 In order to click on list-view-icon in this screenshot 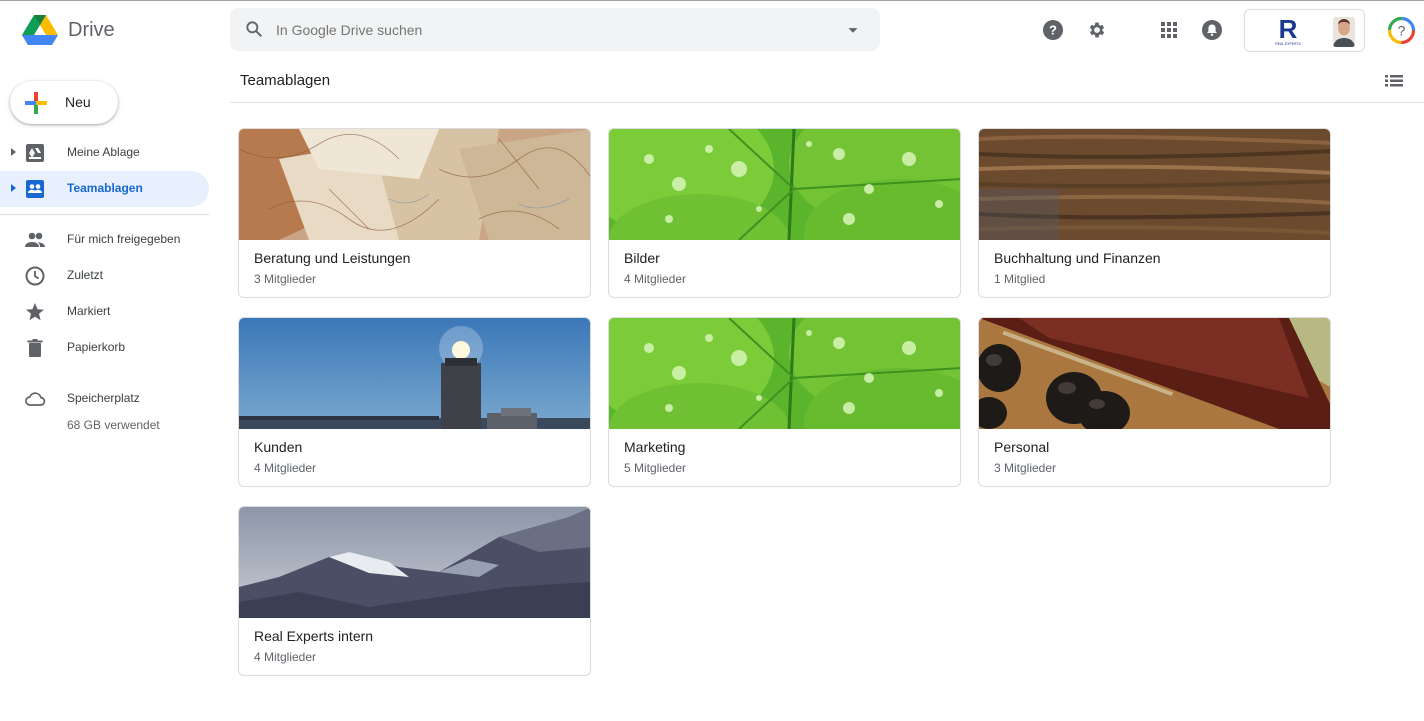, I will do `click(1394, 81)`.